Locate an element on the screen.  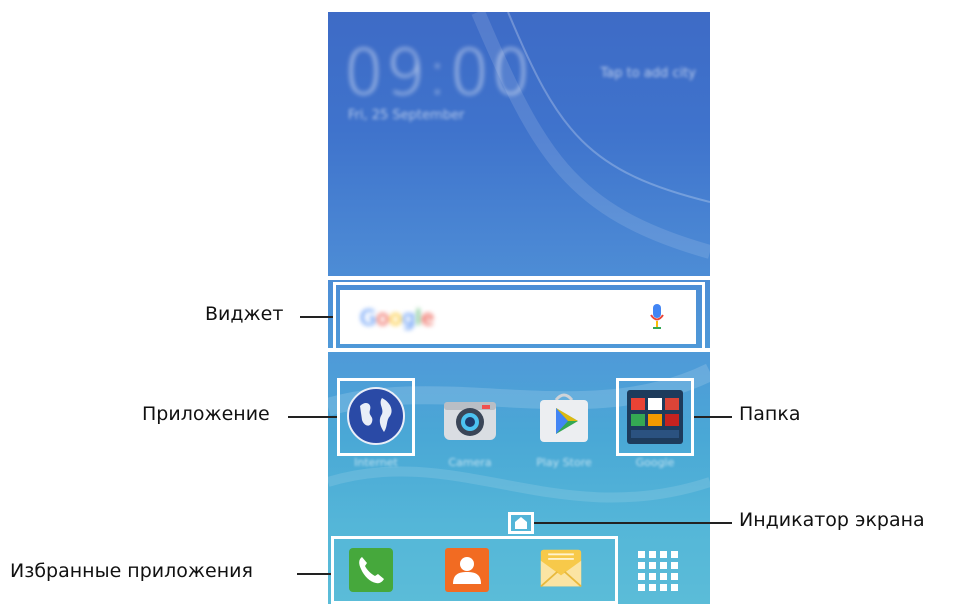
messages-icon is located at coordinates (561, 569).